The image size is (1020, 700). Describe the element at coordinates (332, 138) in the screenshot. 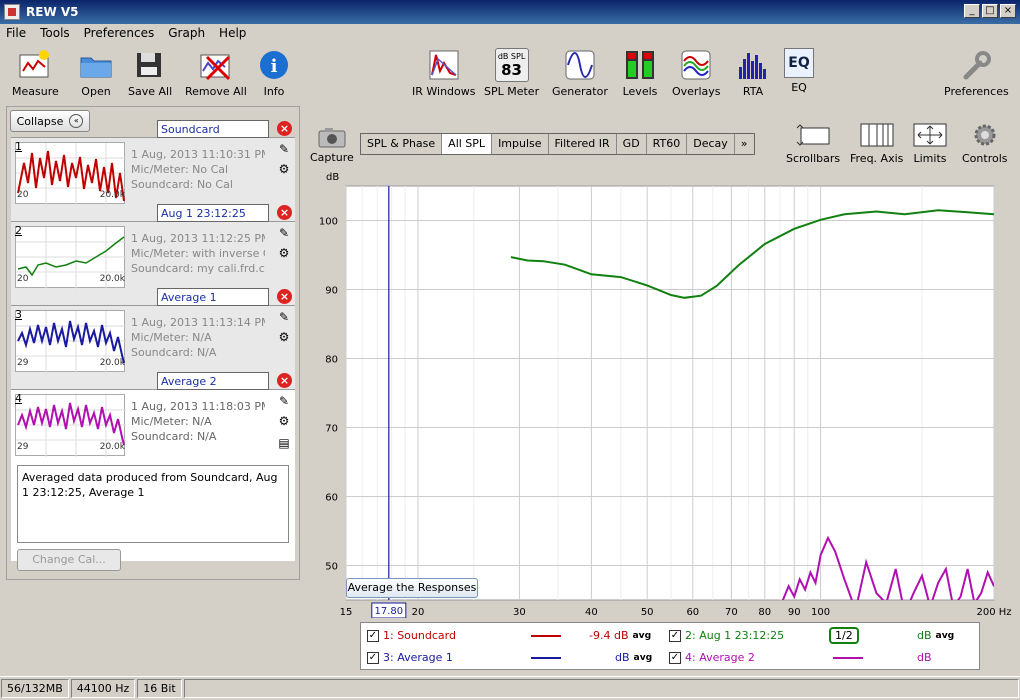

I see `camera-icon` at that location.